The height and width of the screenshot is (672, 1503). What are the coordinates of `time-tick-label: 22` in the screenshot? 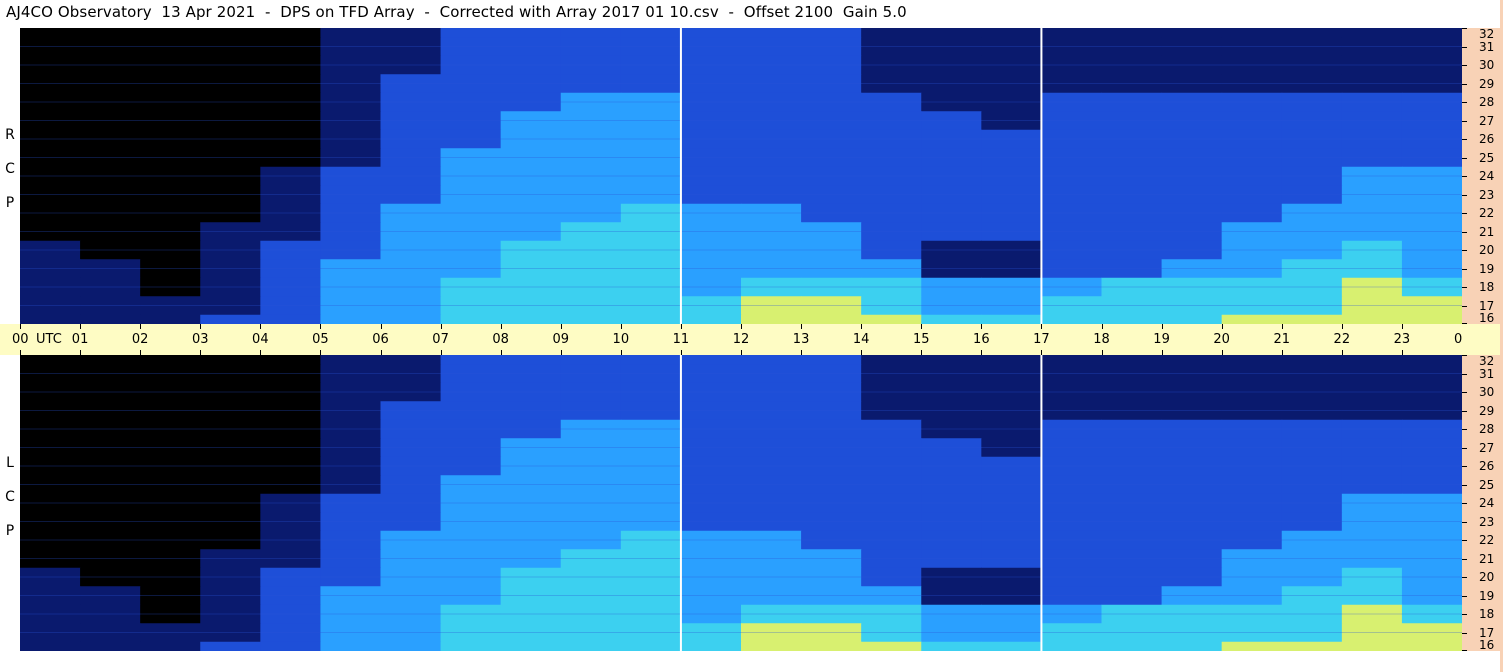 It's located at (1342, 339).